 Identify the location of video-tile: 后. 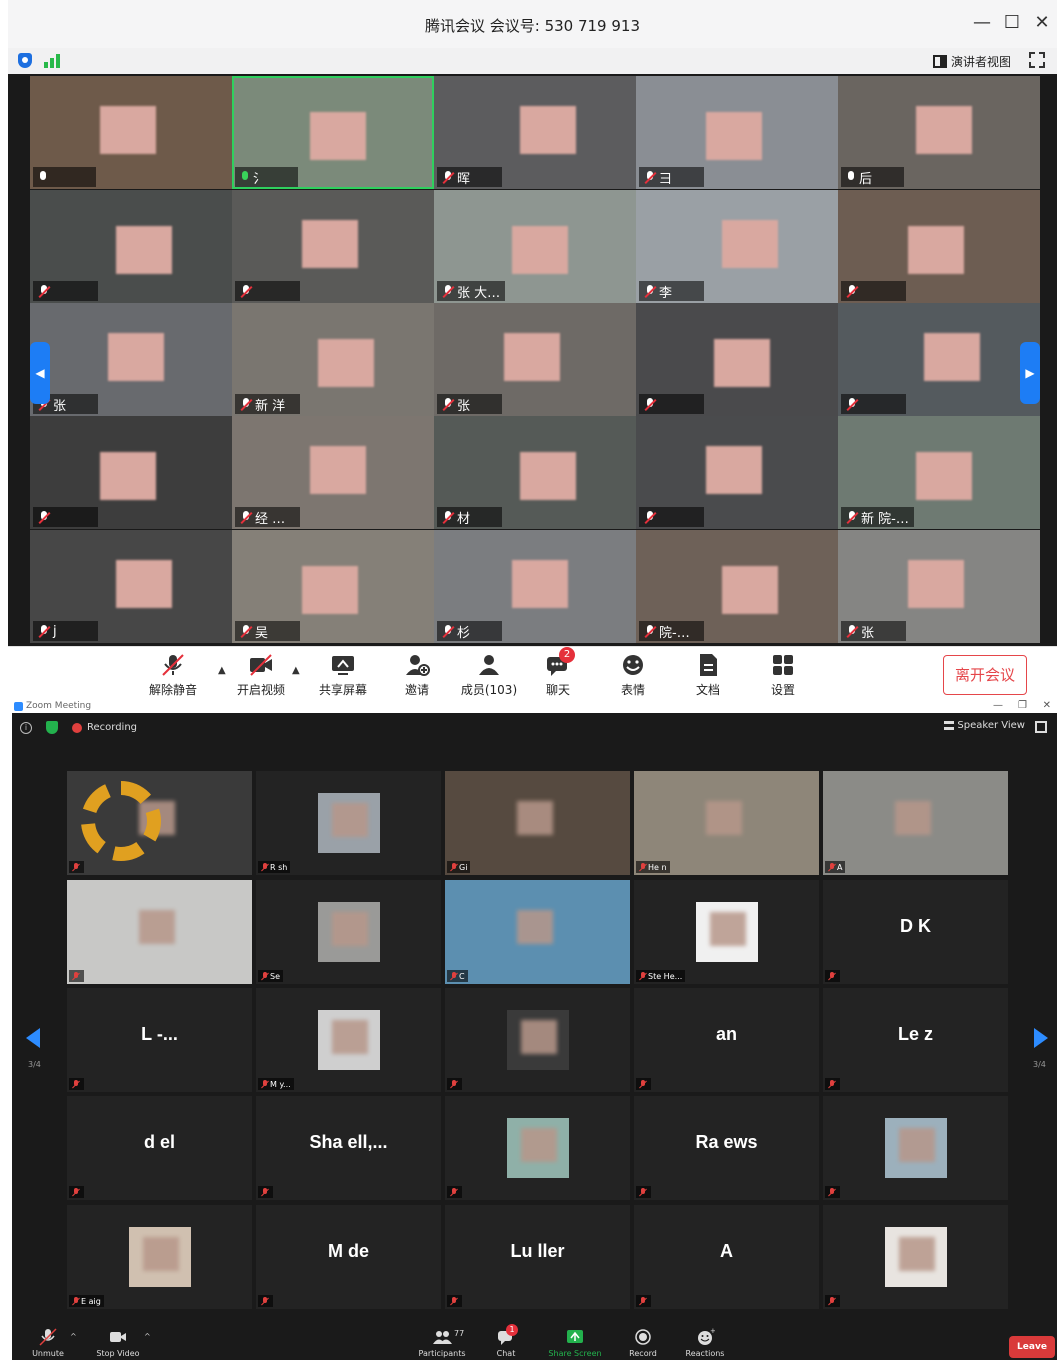
(939, 132).